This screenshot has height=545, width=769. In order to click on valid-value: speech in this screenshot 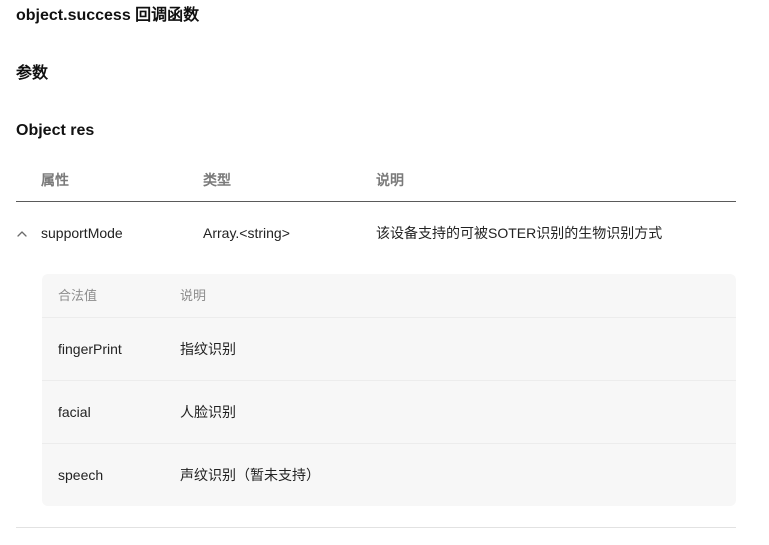, I will do `click(81, 475)`.